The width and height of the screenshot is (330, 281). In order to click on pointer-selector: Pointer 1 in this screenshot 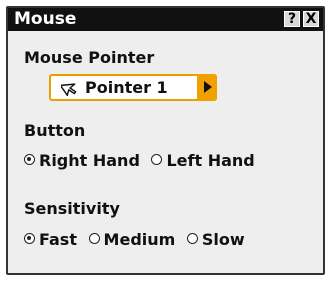, I will do `click(133, 87)`.